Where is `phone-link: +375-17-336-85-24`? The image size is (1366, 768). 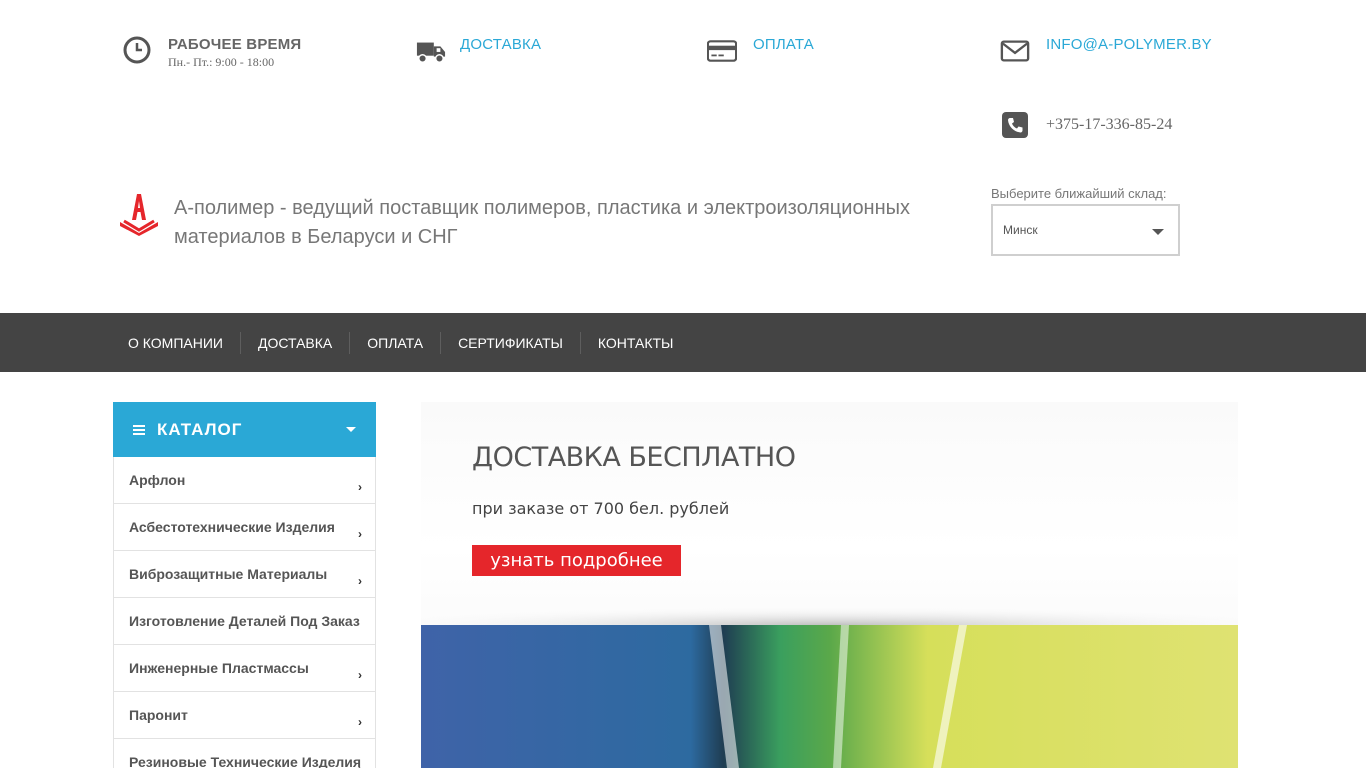 phone-link: +375-17-336-85-24 is located at coordinates (1086, 125).